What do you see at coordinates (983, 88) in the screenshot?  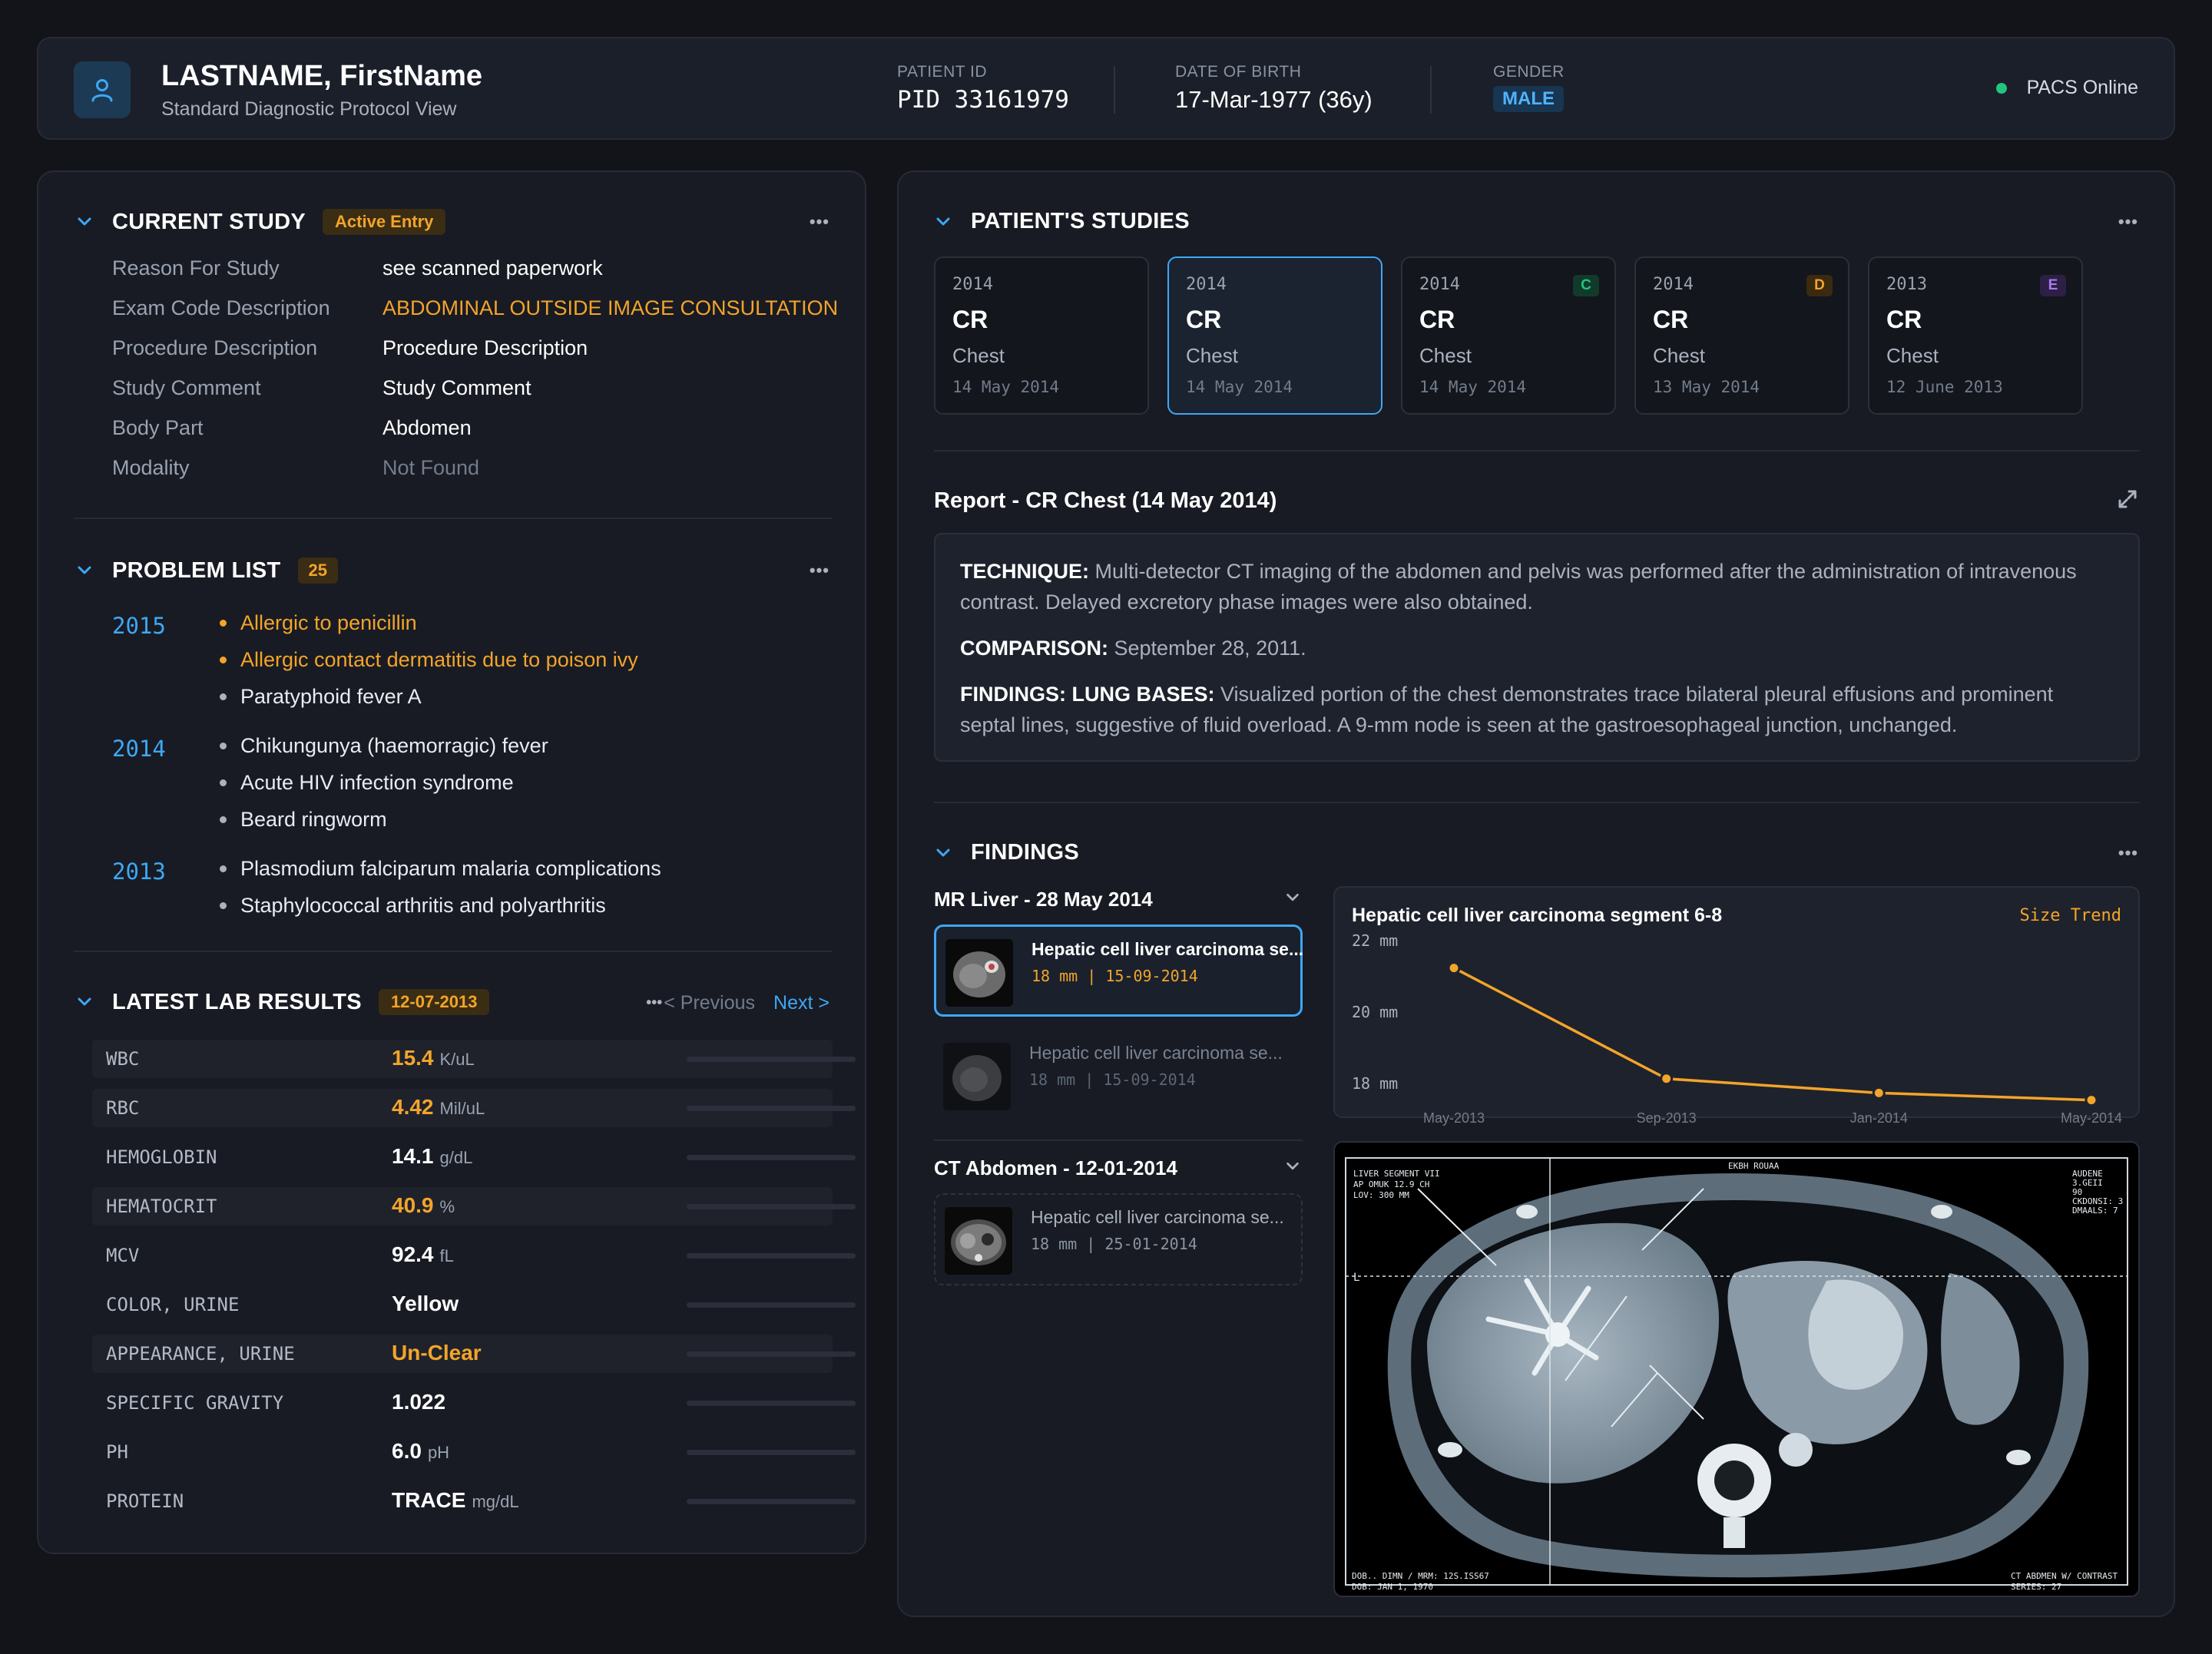 I see `patient-id-field: PATIENT ID PID 33161979` at bounding box center [983, 88].